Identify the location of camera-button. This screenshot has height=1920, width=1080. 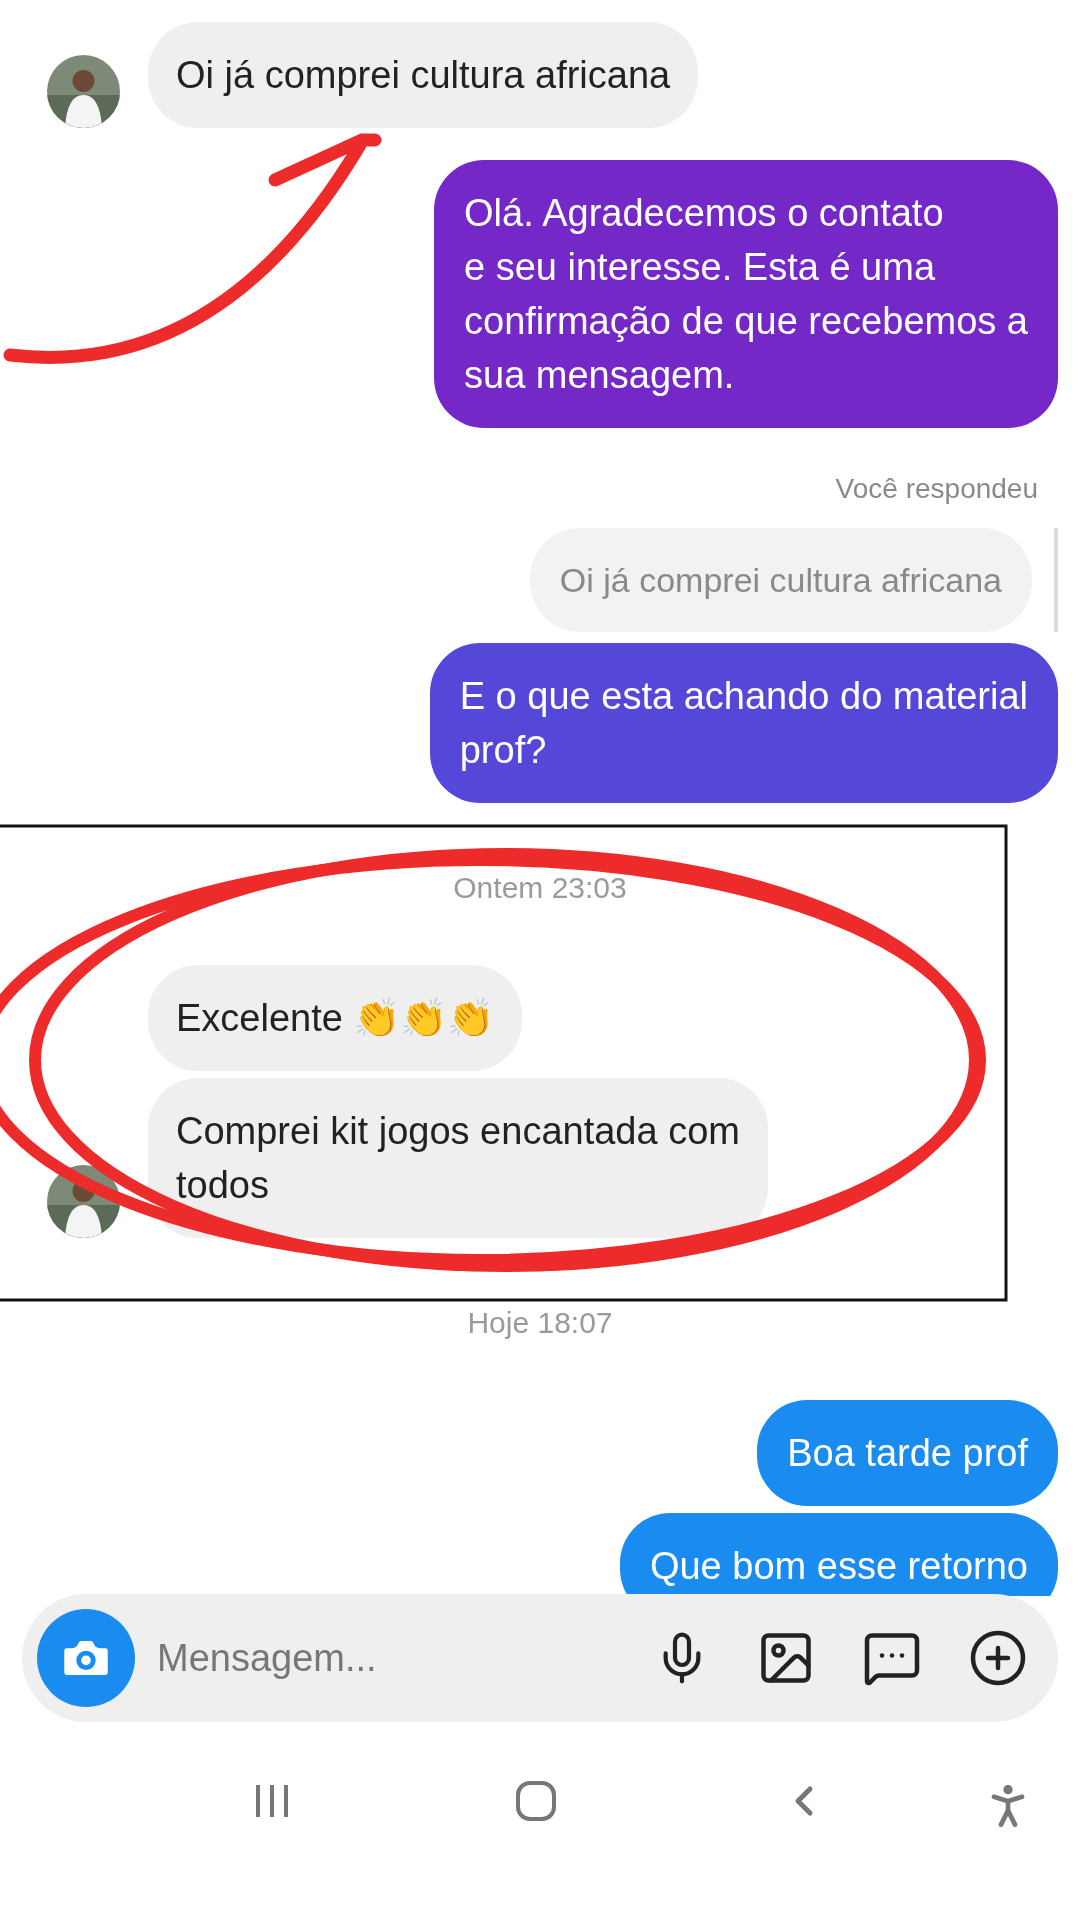
(86, 1658).